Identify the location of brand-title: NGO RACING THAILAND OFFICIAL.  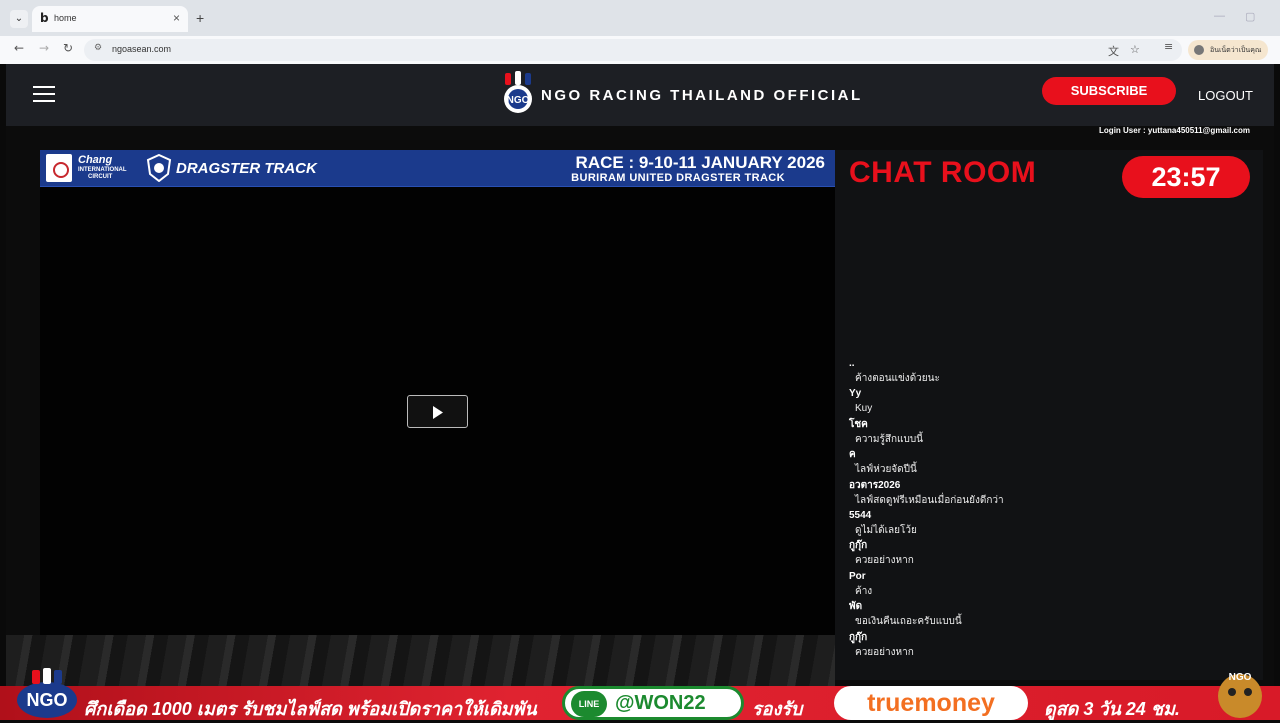
(702, 95).